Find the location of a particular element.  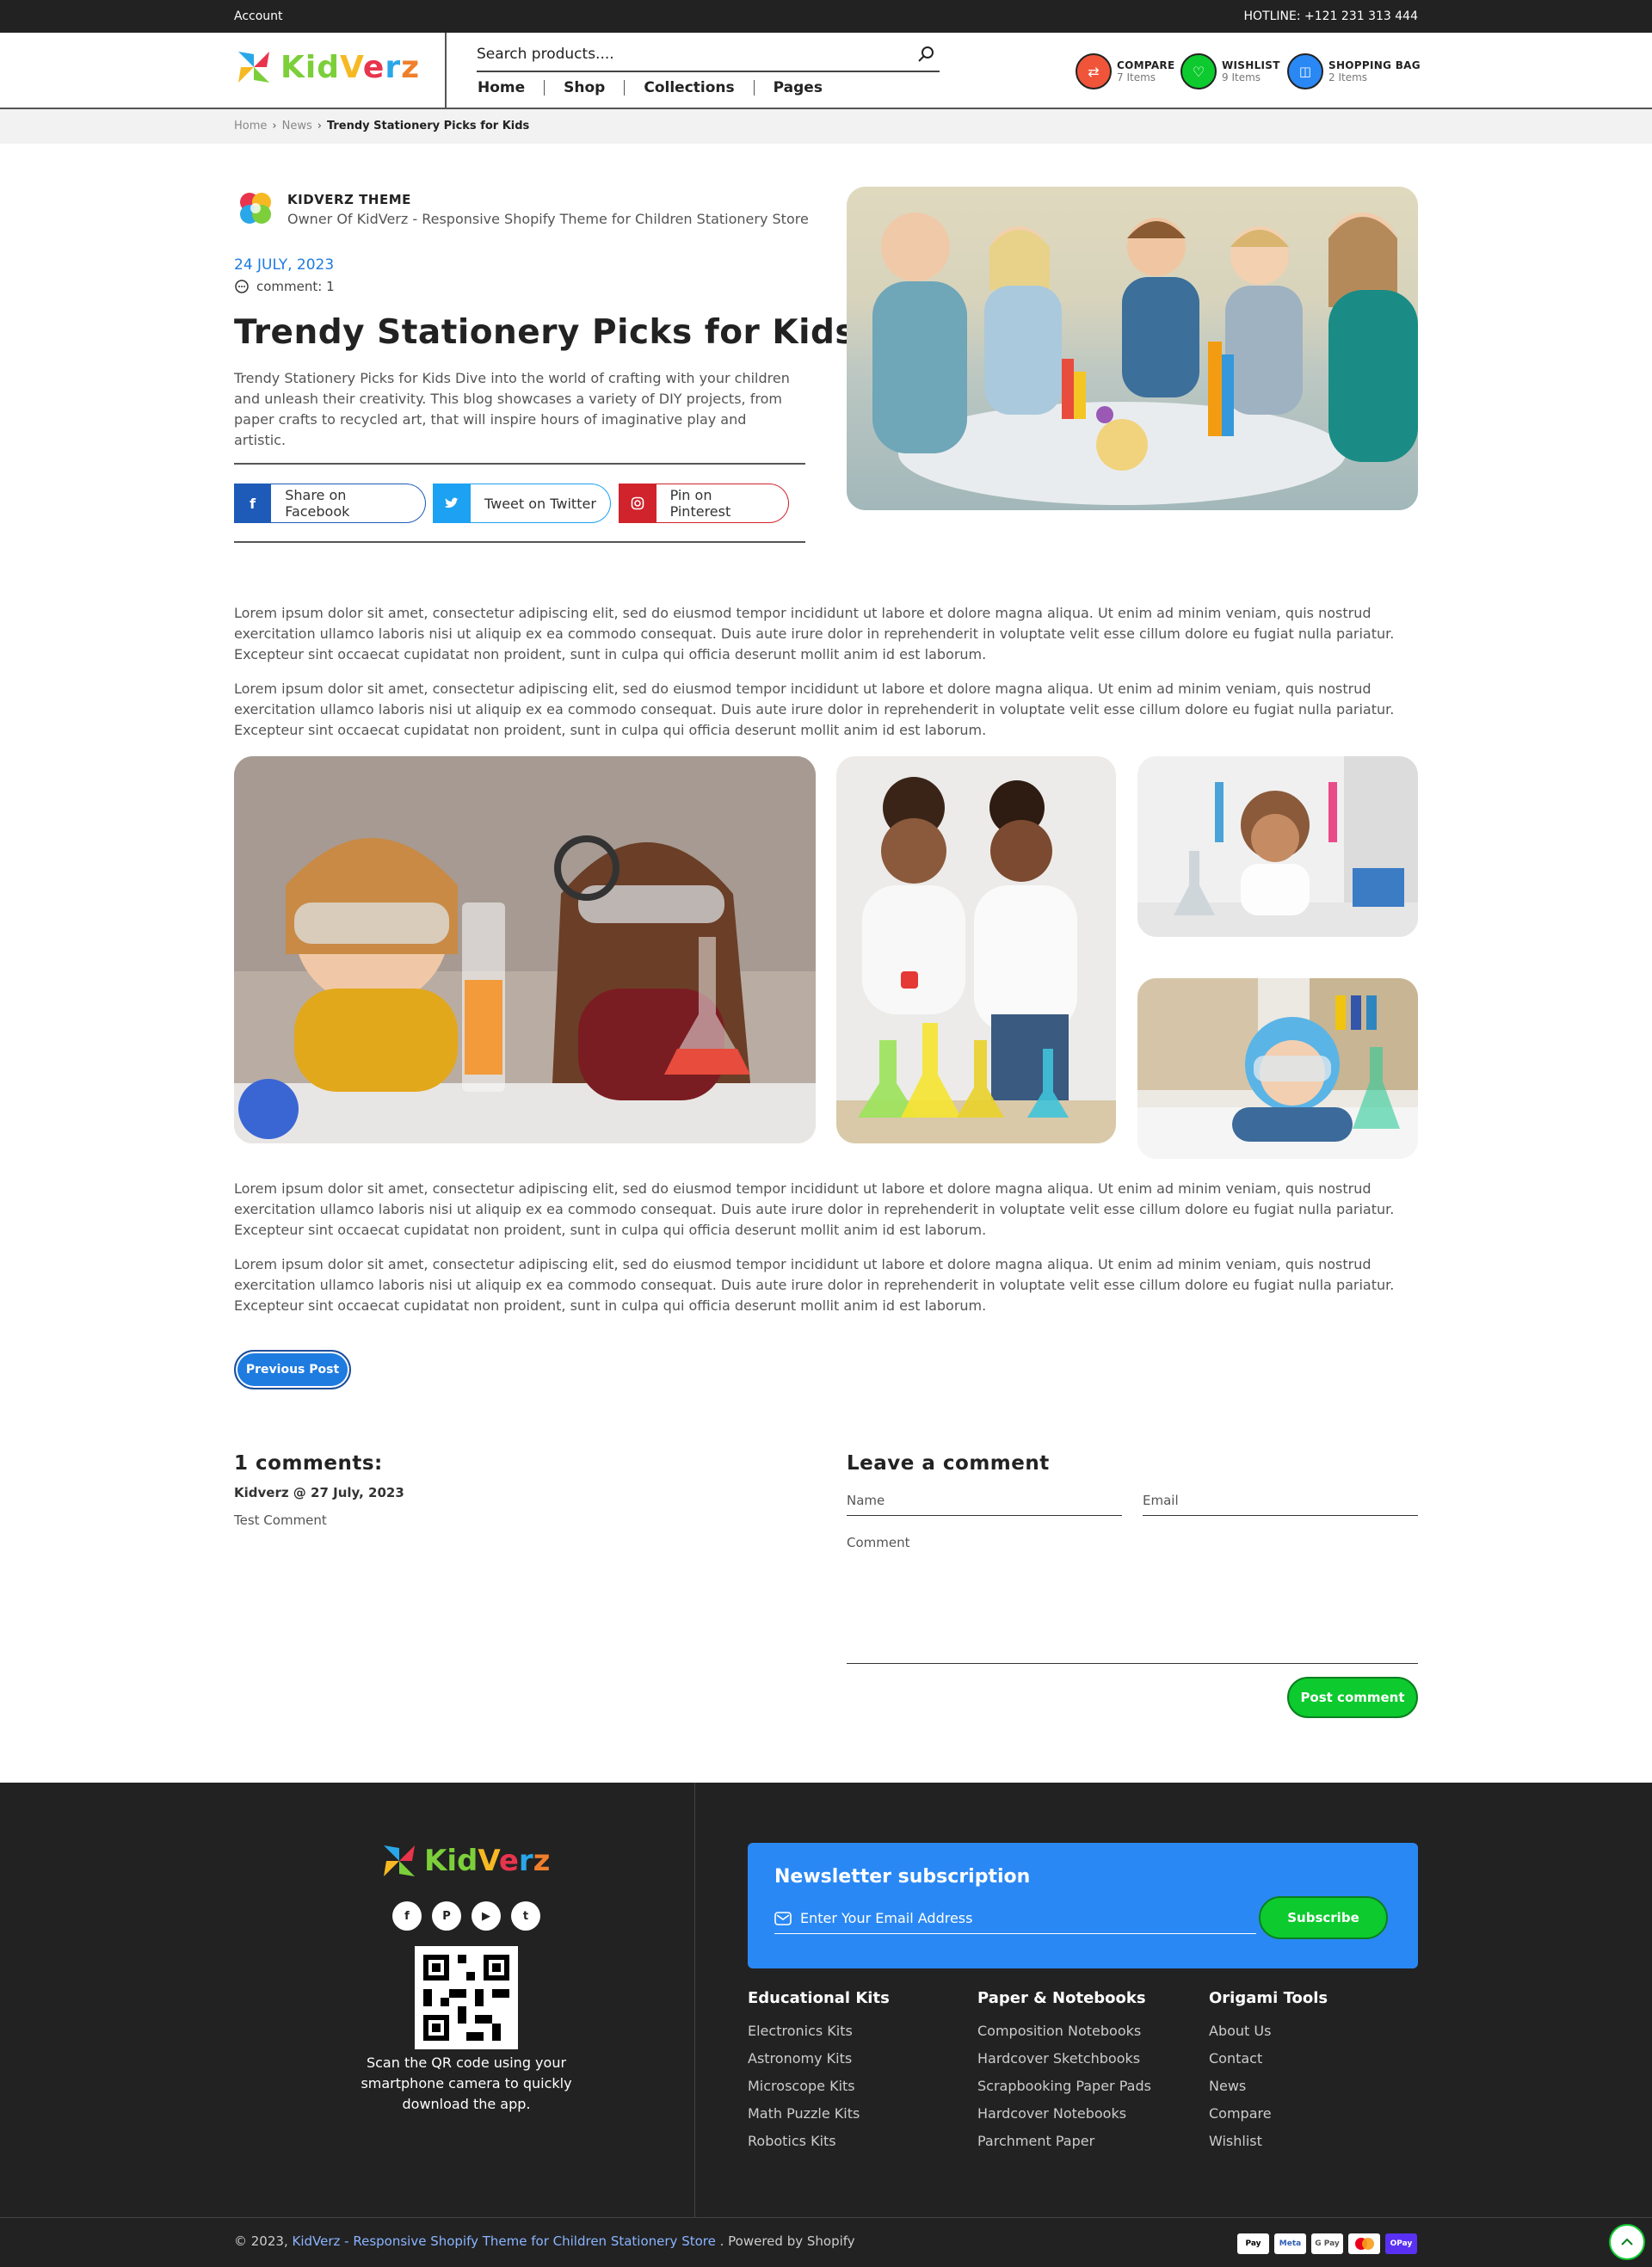

footer-link: Robotics Kits is located at coordinates (819, 2146).